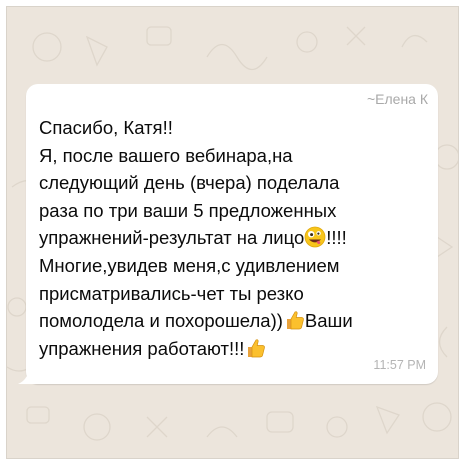 The height and width of the screenshot is (465, 465). What do you see at coordinates (142, 348) in the screenshot?
I see `message-line-text: упражнения работают!!!` at bounding box center [142, 348].